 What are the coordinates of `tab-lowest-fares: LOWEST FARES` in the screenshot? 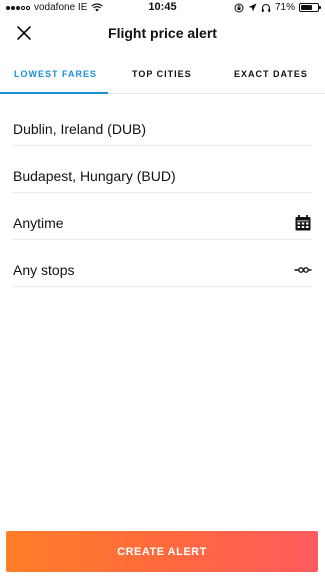 It's located at (55, 74).